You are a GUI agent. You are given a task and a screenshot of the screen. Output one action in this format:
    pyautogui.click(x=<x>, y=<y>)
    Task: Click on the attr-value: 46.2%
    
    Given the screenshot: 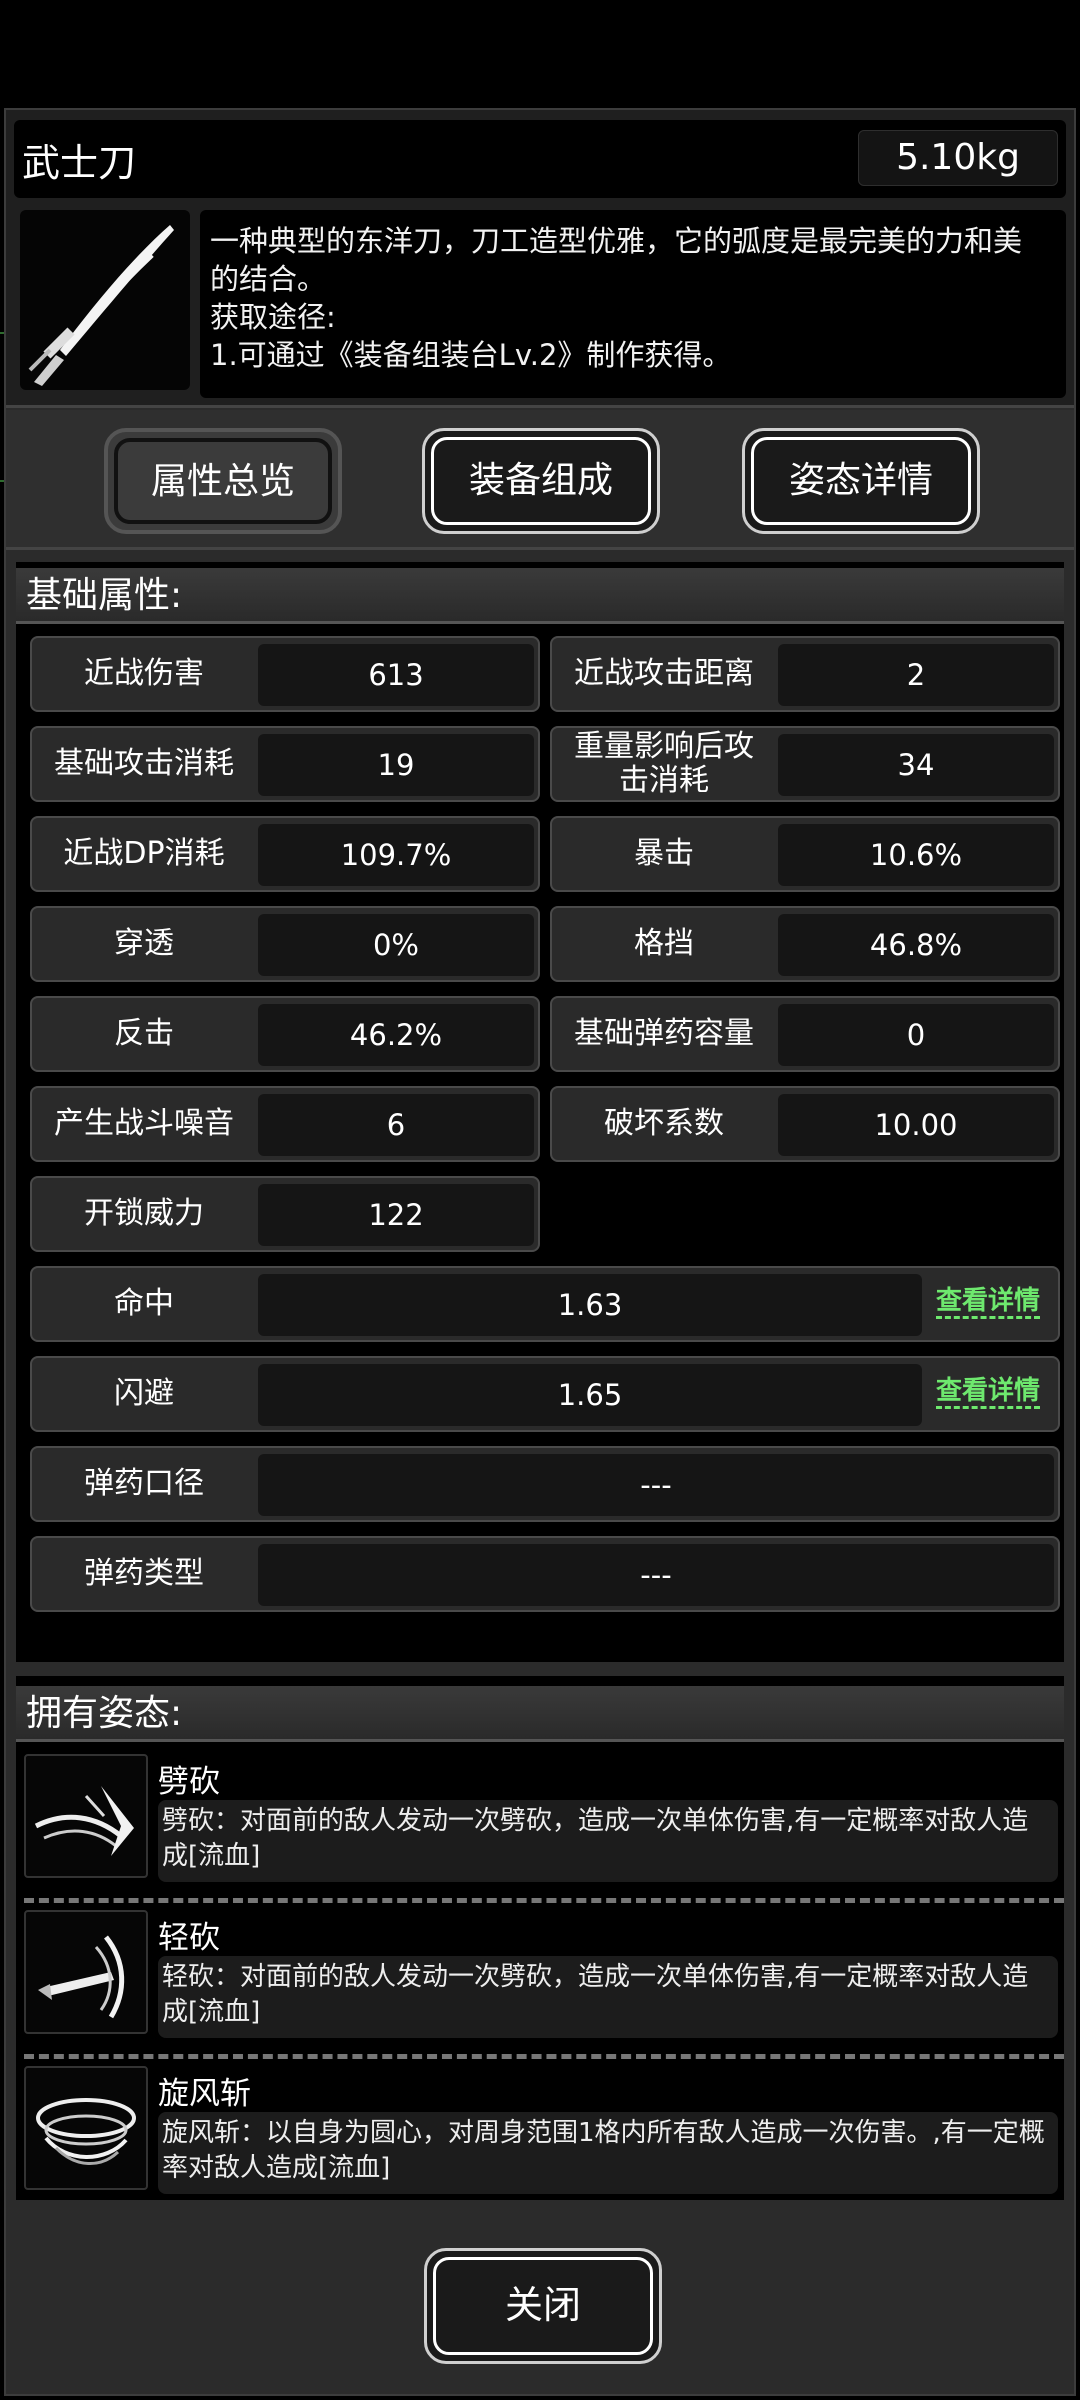 What is the action you would take?
    pyautogui.click(x=396, y=1035)
    